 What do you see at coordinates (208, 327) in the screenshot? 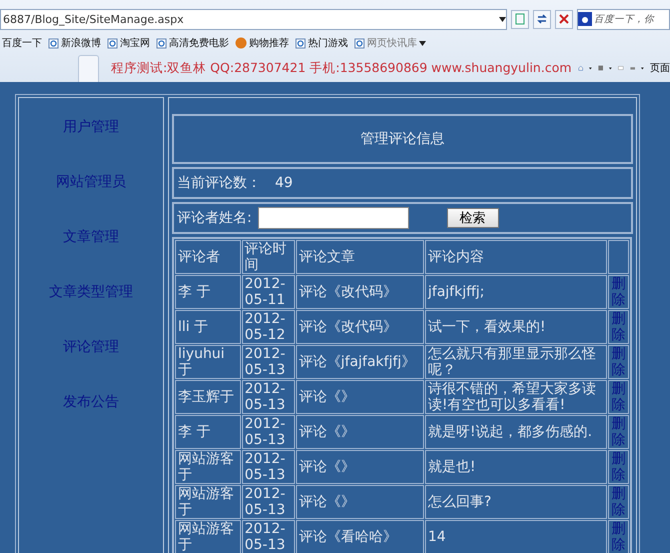
I see `table-cell: lli 于` at bounding box center [208, 327].